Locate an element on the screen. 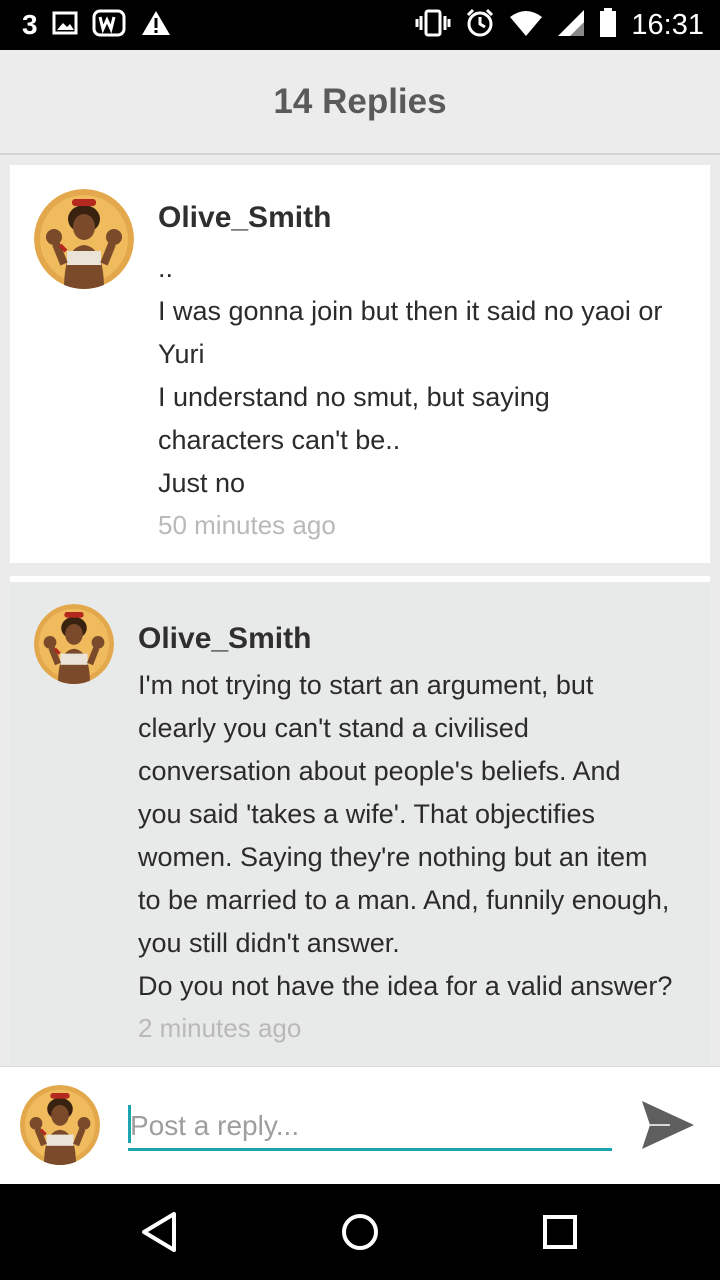 This screenshot has width=720, height=1280. back-icon is located at coordinates (159, 1232).